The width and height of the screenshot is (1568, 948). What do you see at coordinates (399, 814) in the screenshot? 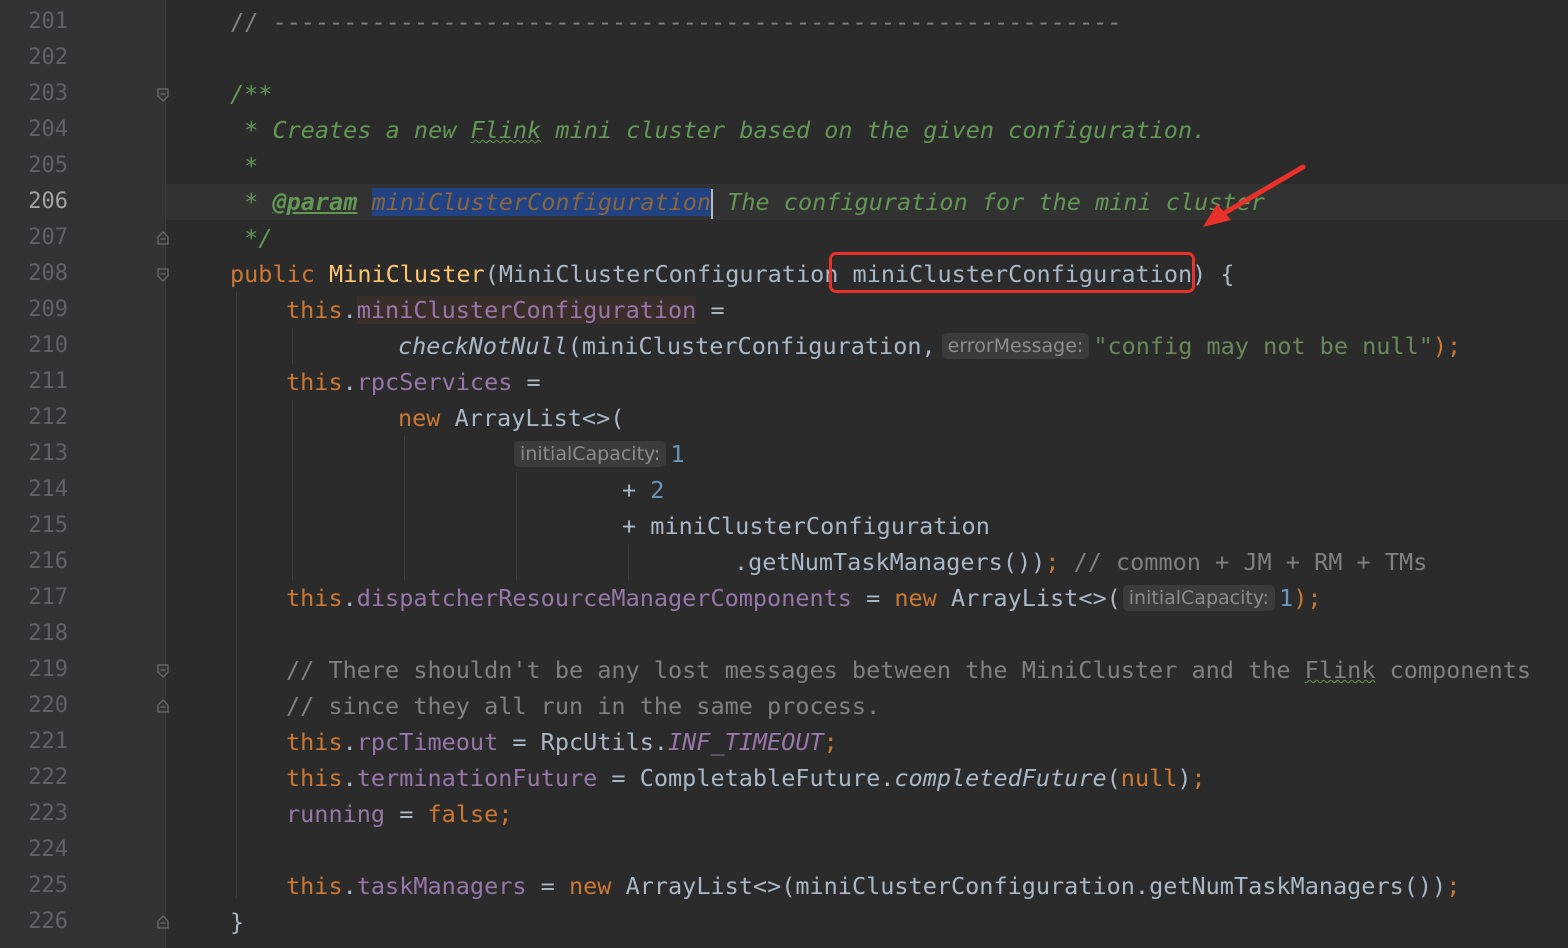
I see `code-line: running = false;` at bounding box center [399, 814].